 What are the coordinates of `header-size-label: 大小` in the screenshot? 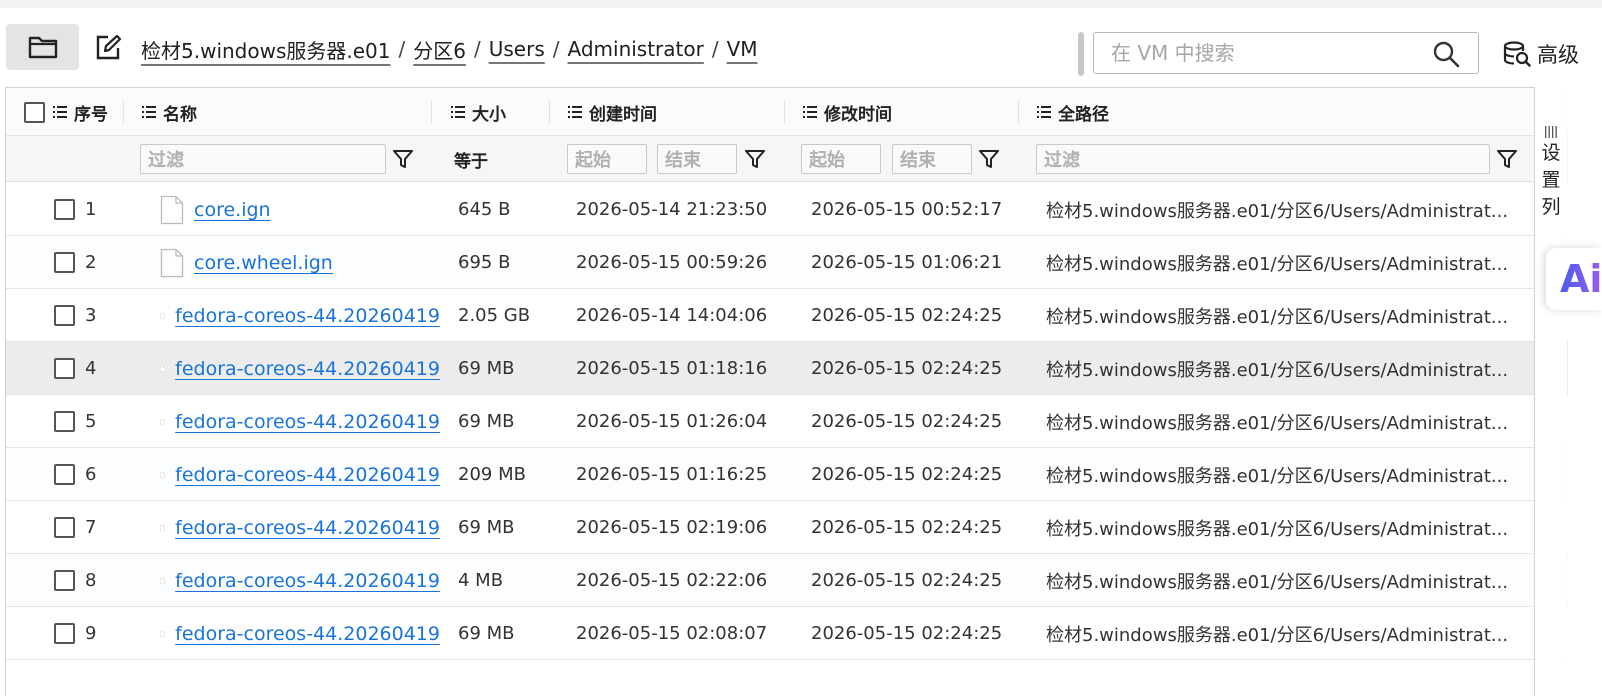 It's located at (489, 114).